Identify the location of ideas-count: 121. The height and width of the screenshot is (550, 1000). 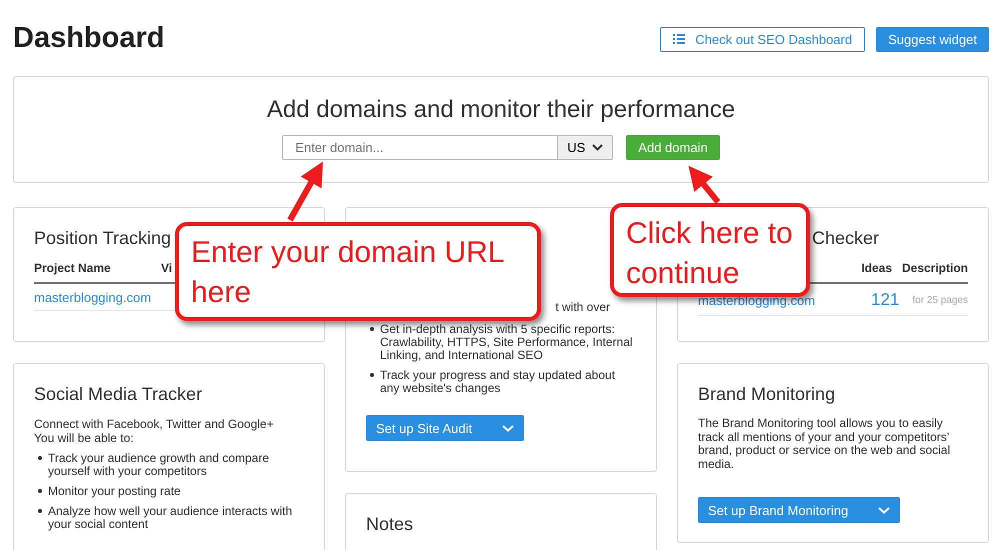
(869, 300).